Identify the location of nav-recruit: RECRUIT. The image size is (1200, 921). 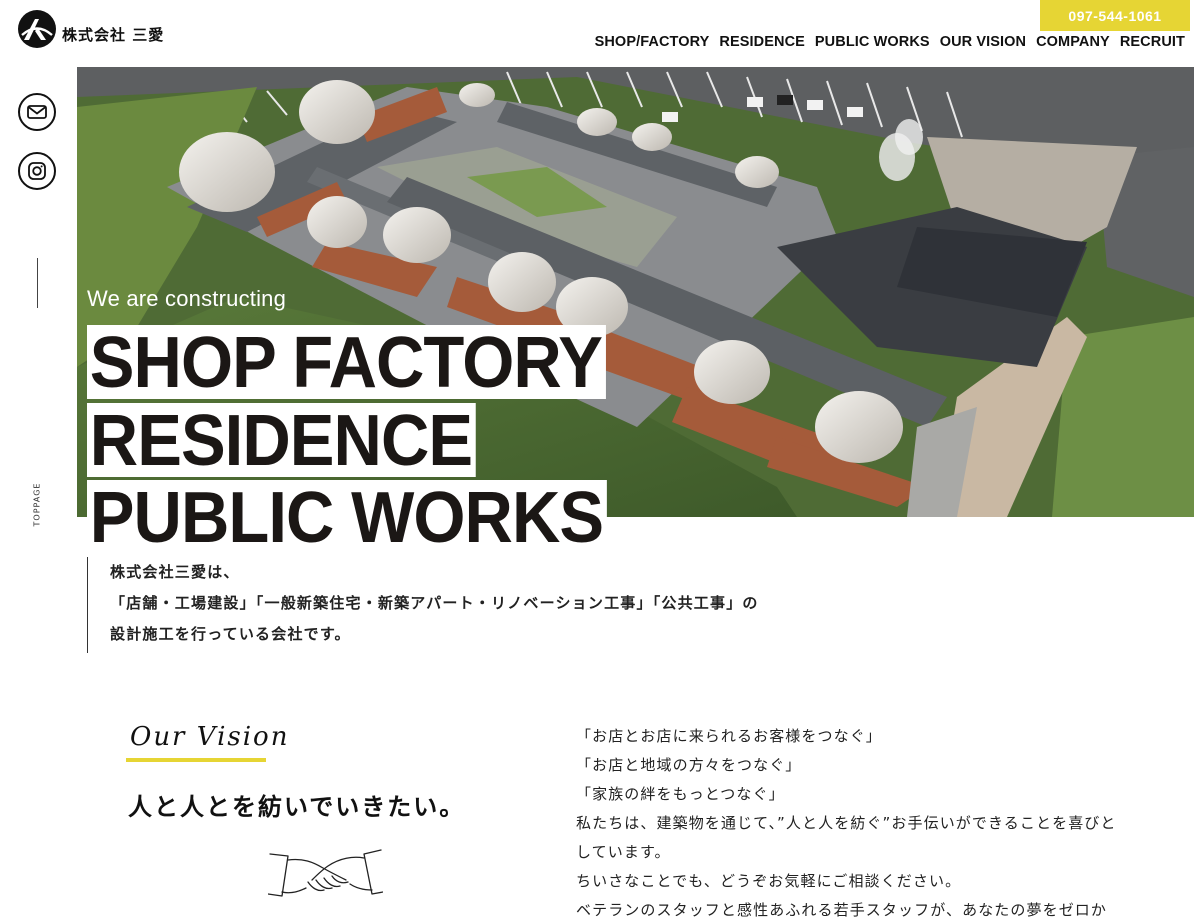
(1152, 42).